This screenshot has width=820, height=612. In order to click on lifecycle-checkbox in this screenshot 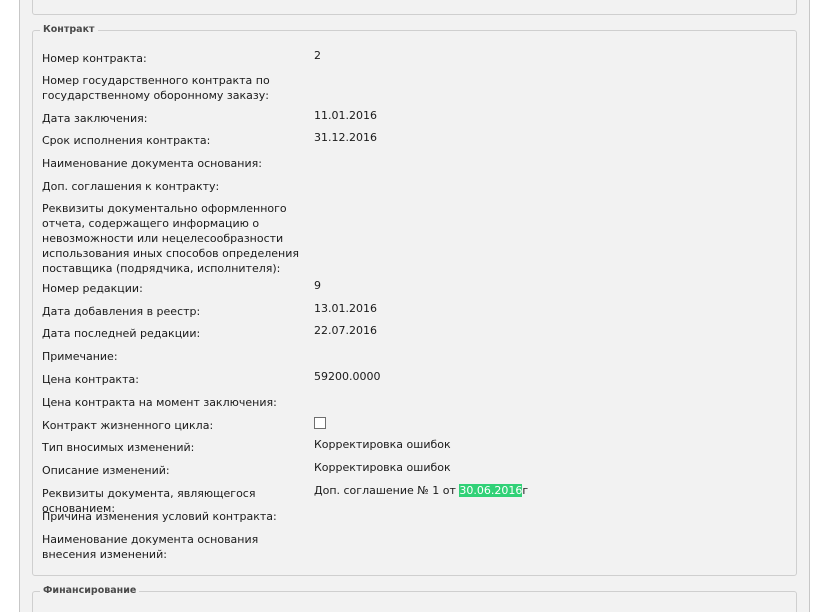, I will do `click(320, 423)`.